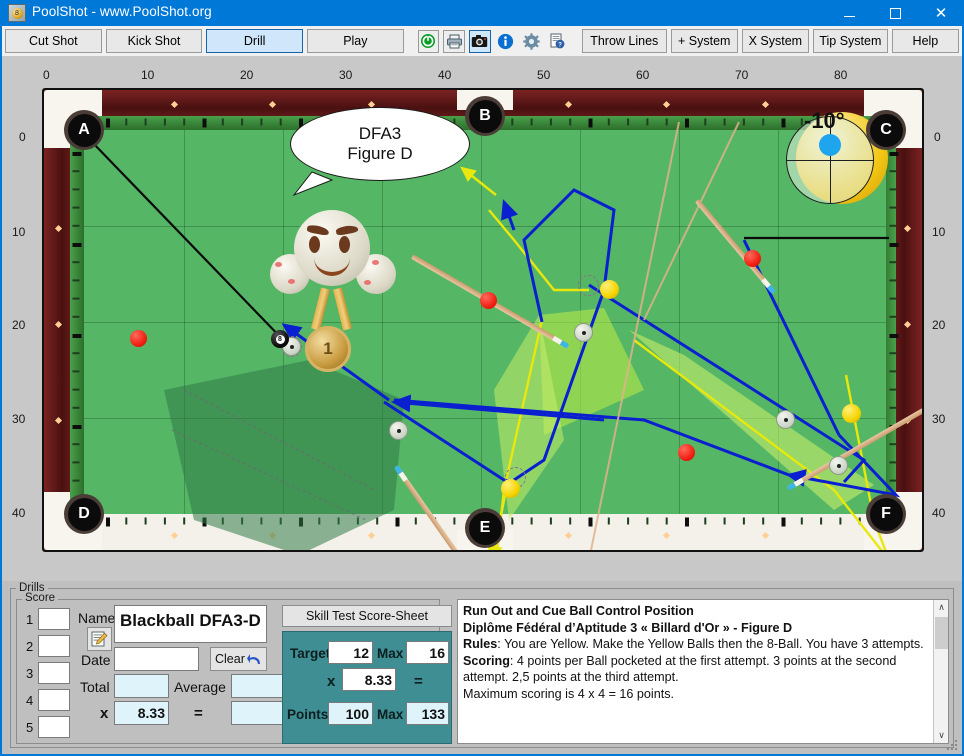 The width and height of the screenshot is (964, 756). I want to click on total-label: Total, so click(95, 687).